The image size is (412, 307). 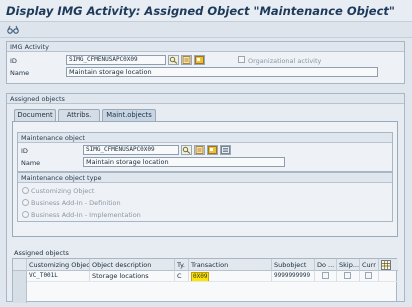 What do you see at coordinates (205, 138) in the screenshot?
I see `maintenance-object-title: Maintenance object` at bounding box center [205, 138].